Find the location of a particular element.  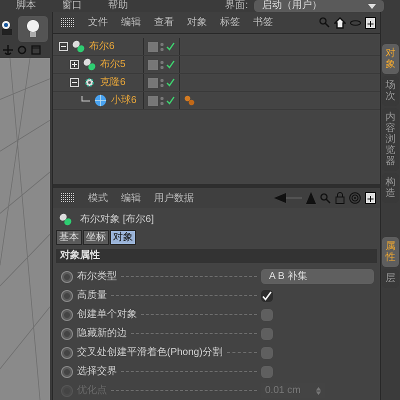

object-name: 克隆6 is located at coordinates (113, 82).